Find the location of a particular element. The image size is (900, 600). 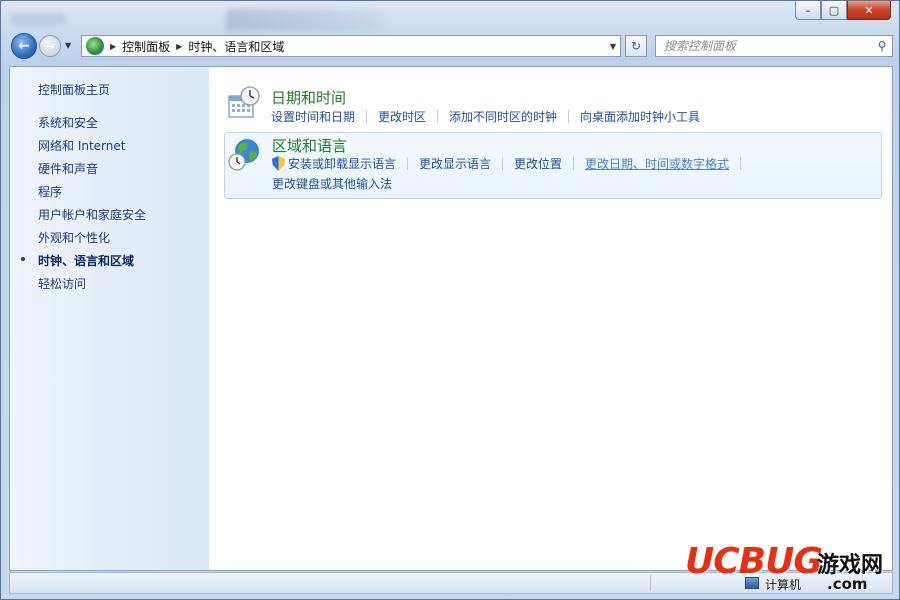

sidebar-item-hardware-sound: 硬件和声音 is located at coordinates (92, 171).